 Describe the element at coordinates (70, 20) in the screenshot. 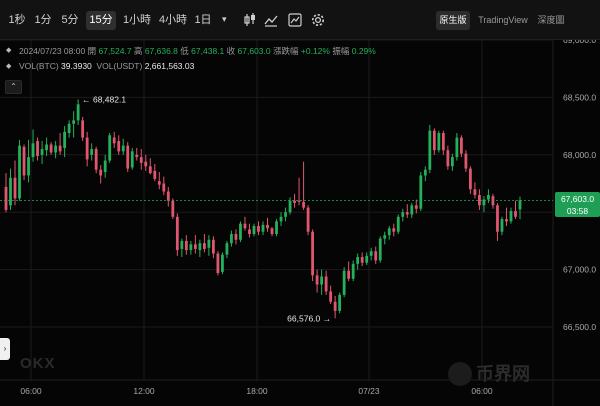

I see `timeframe-2-button: 5分` at that location.